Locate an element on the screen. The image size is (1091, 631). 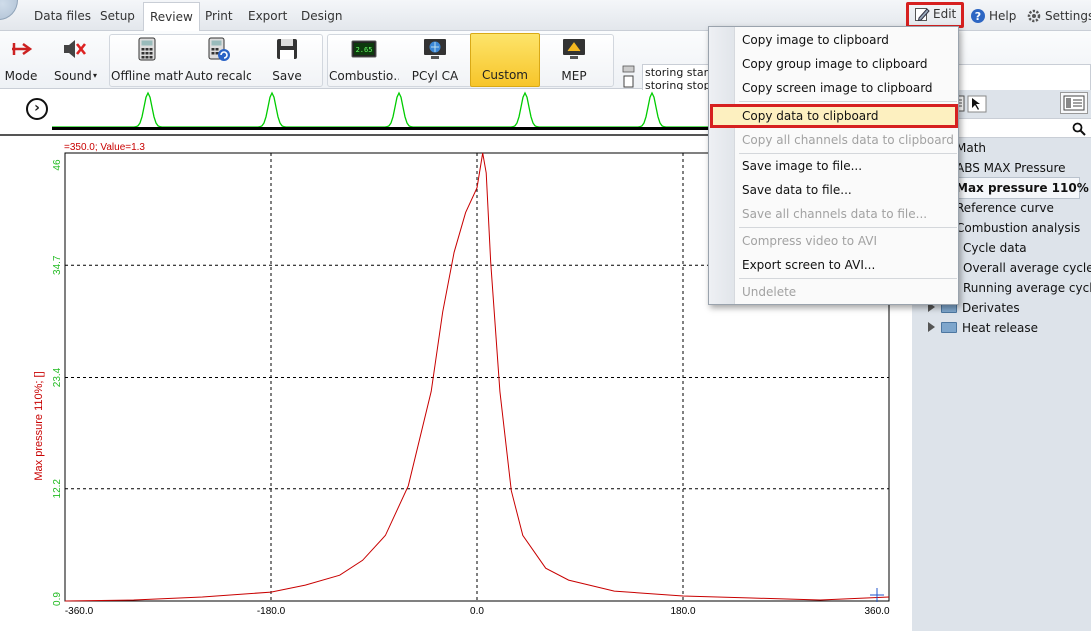
tree-item-math: Math is located at coordinates (971, 148).